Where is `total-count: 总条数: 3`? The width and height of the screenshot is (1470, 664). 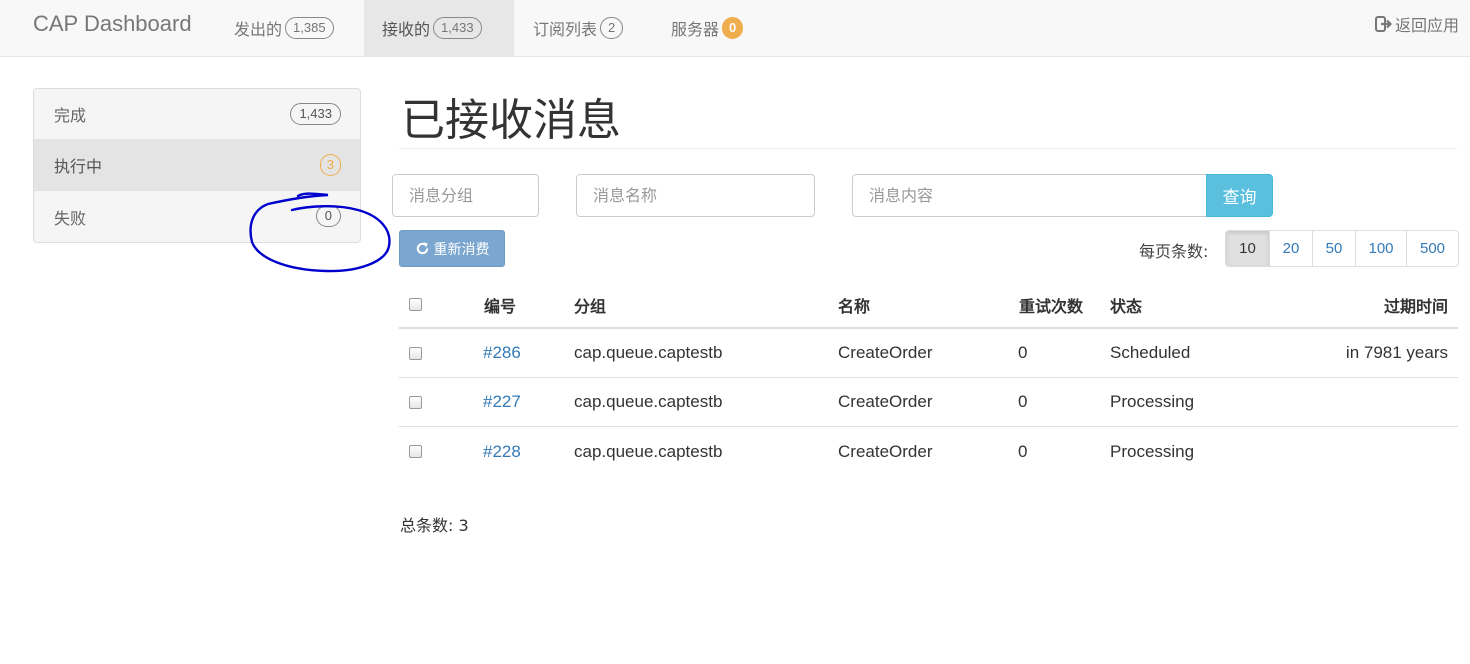 total-count: 总条数: 3 is located at coordinates (434, 525).